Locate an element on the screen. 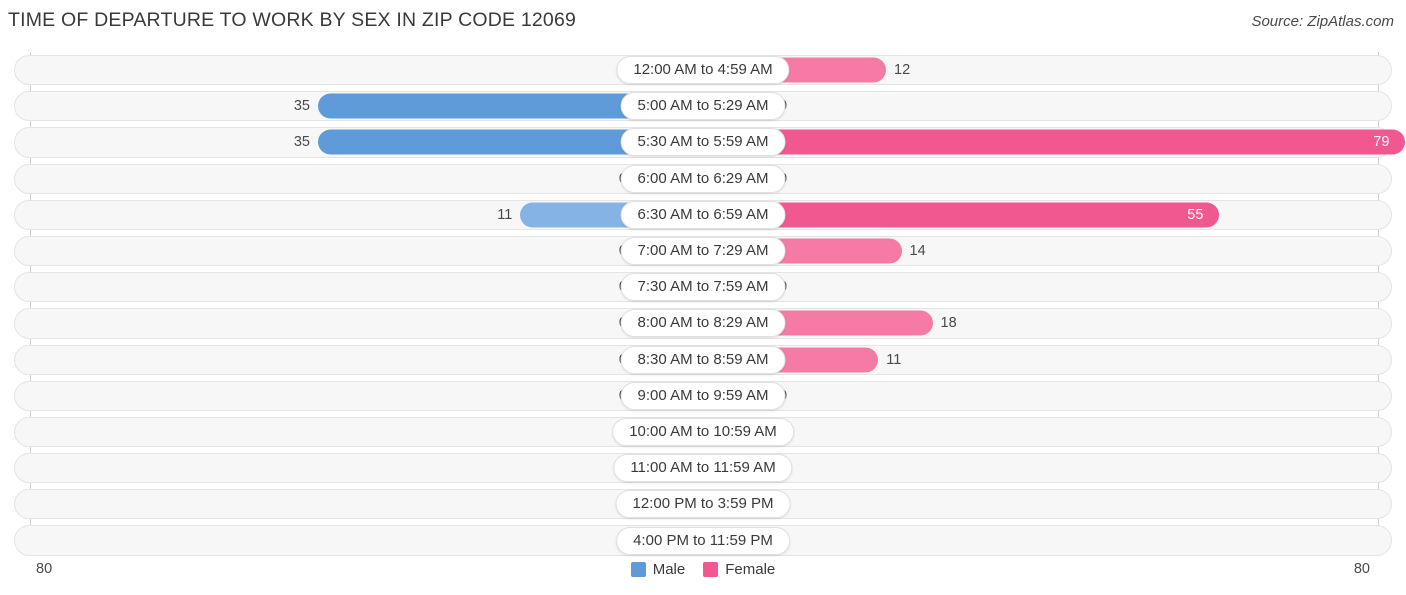 This screenshot has height=595, width=1406. category-label: 8:30 AM to 8:59 AM is located at coordinates (703, 359).